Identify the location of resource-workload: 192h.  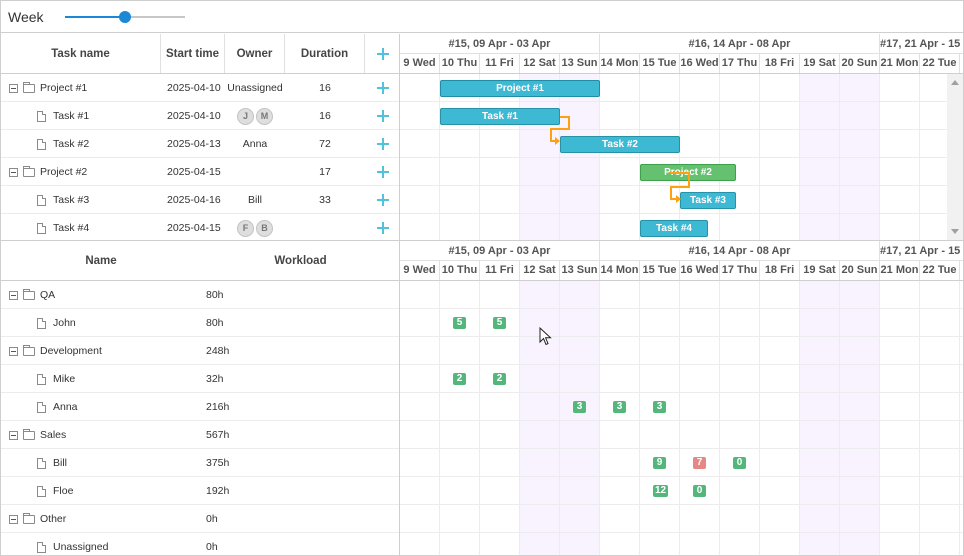
(218, 491).